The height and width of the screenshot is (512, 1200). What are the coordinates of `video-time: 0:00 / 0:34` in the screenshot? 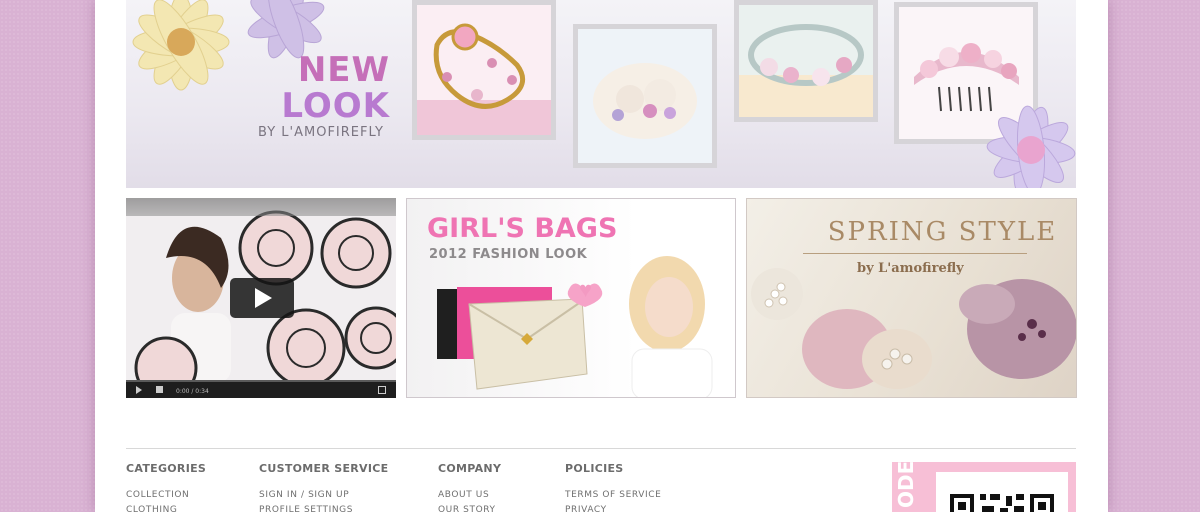 It's located at (192, 391).